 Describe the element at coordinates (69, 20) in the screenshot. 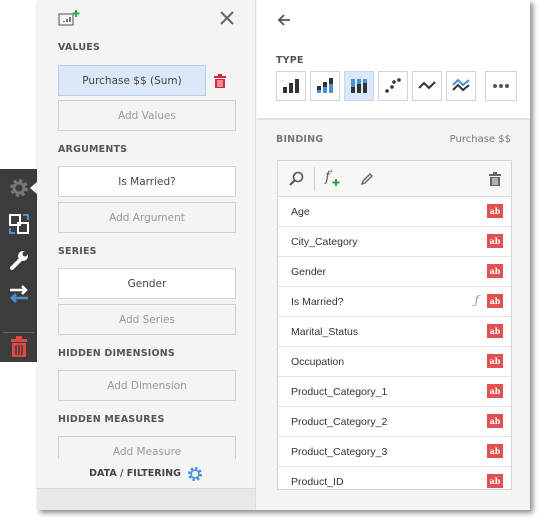

I see `chart-add-icon` at that location.